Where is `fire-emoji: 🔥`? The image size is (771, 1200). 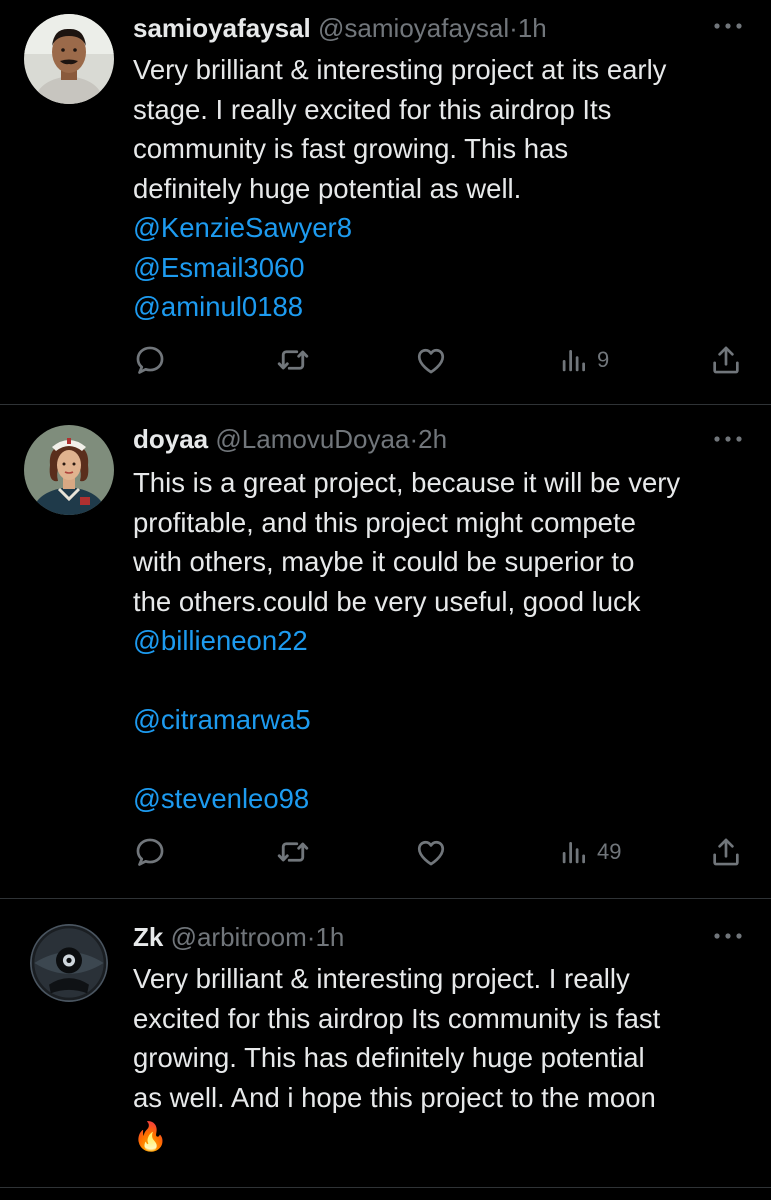
fire-emoji: 🔥 is located at coordinates (150, 1136).